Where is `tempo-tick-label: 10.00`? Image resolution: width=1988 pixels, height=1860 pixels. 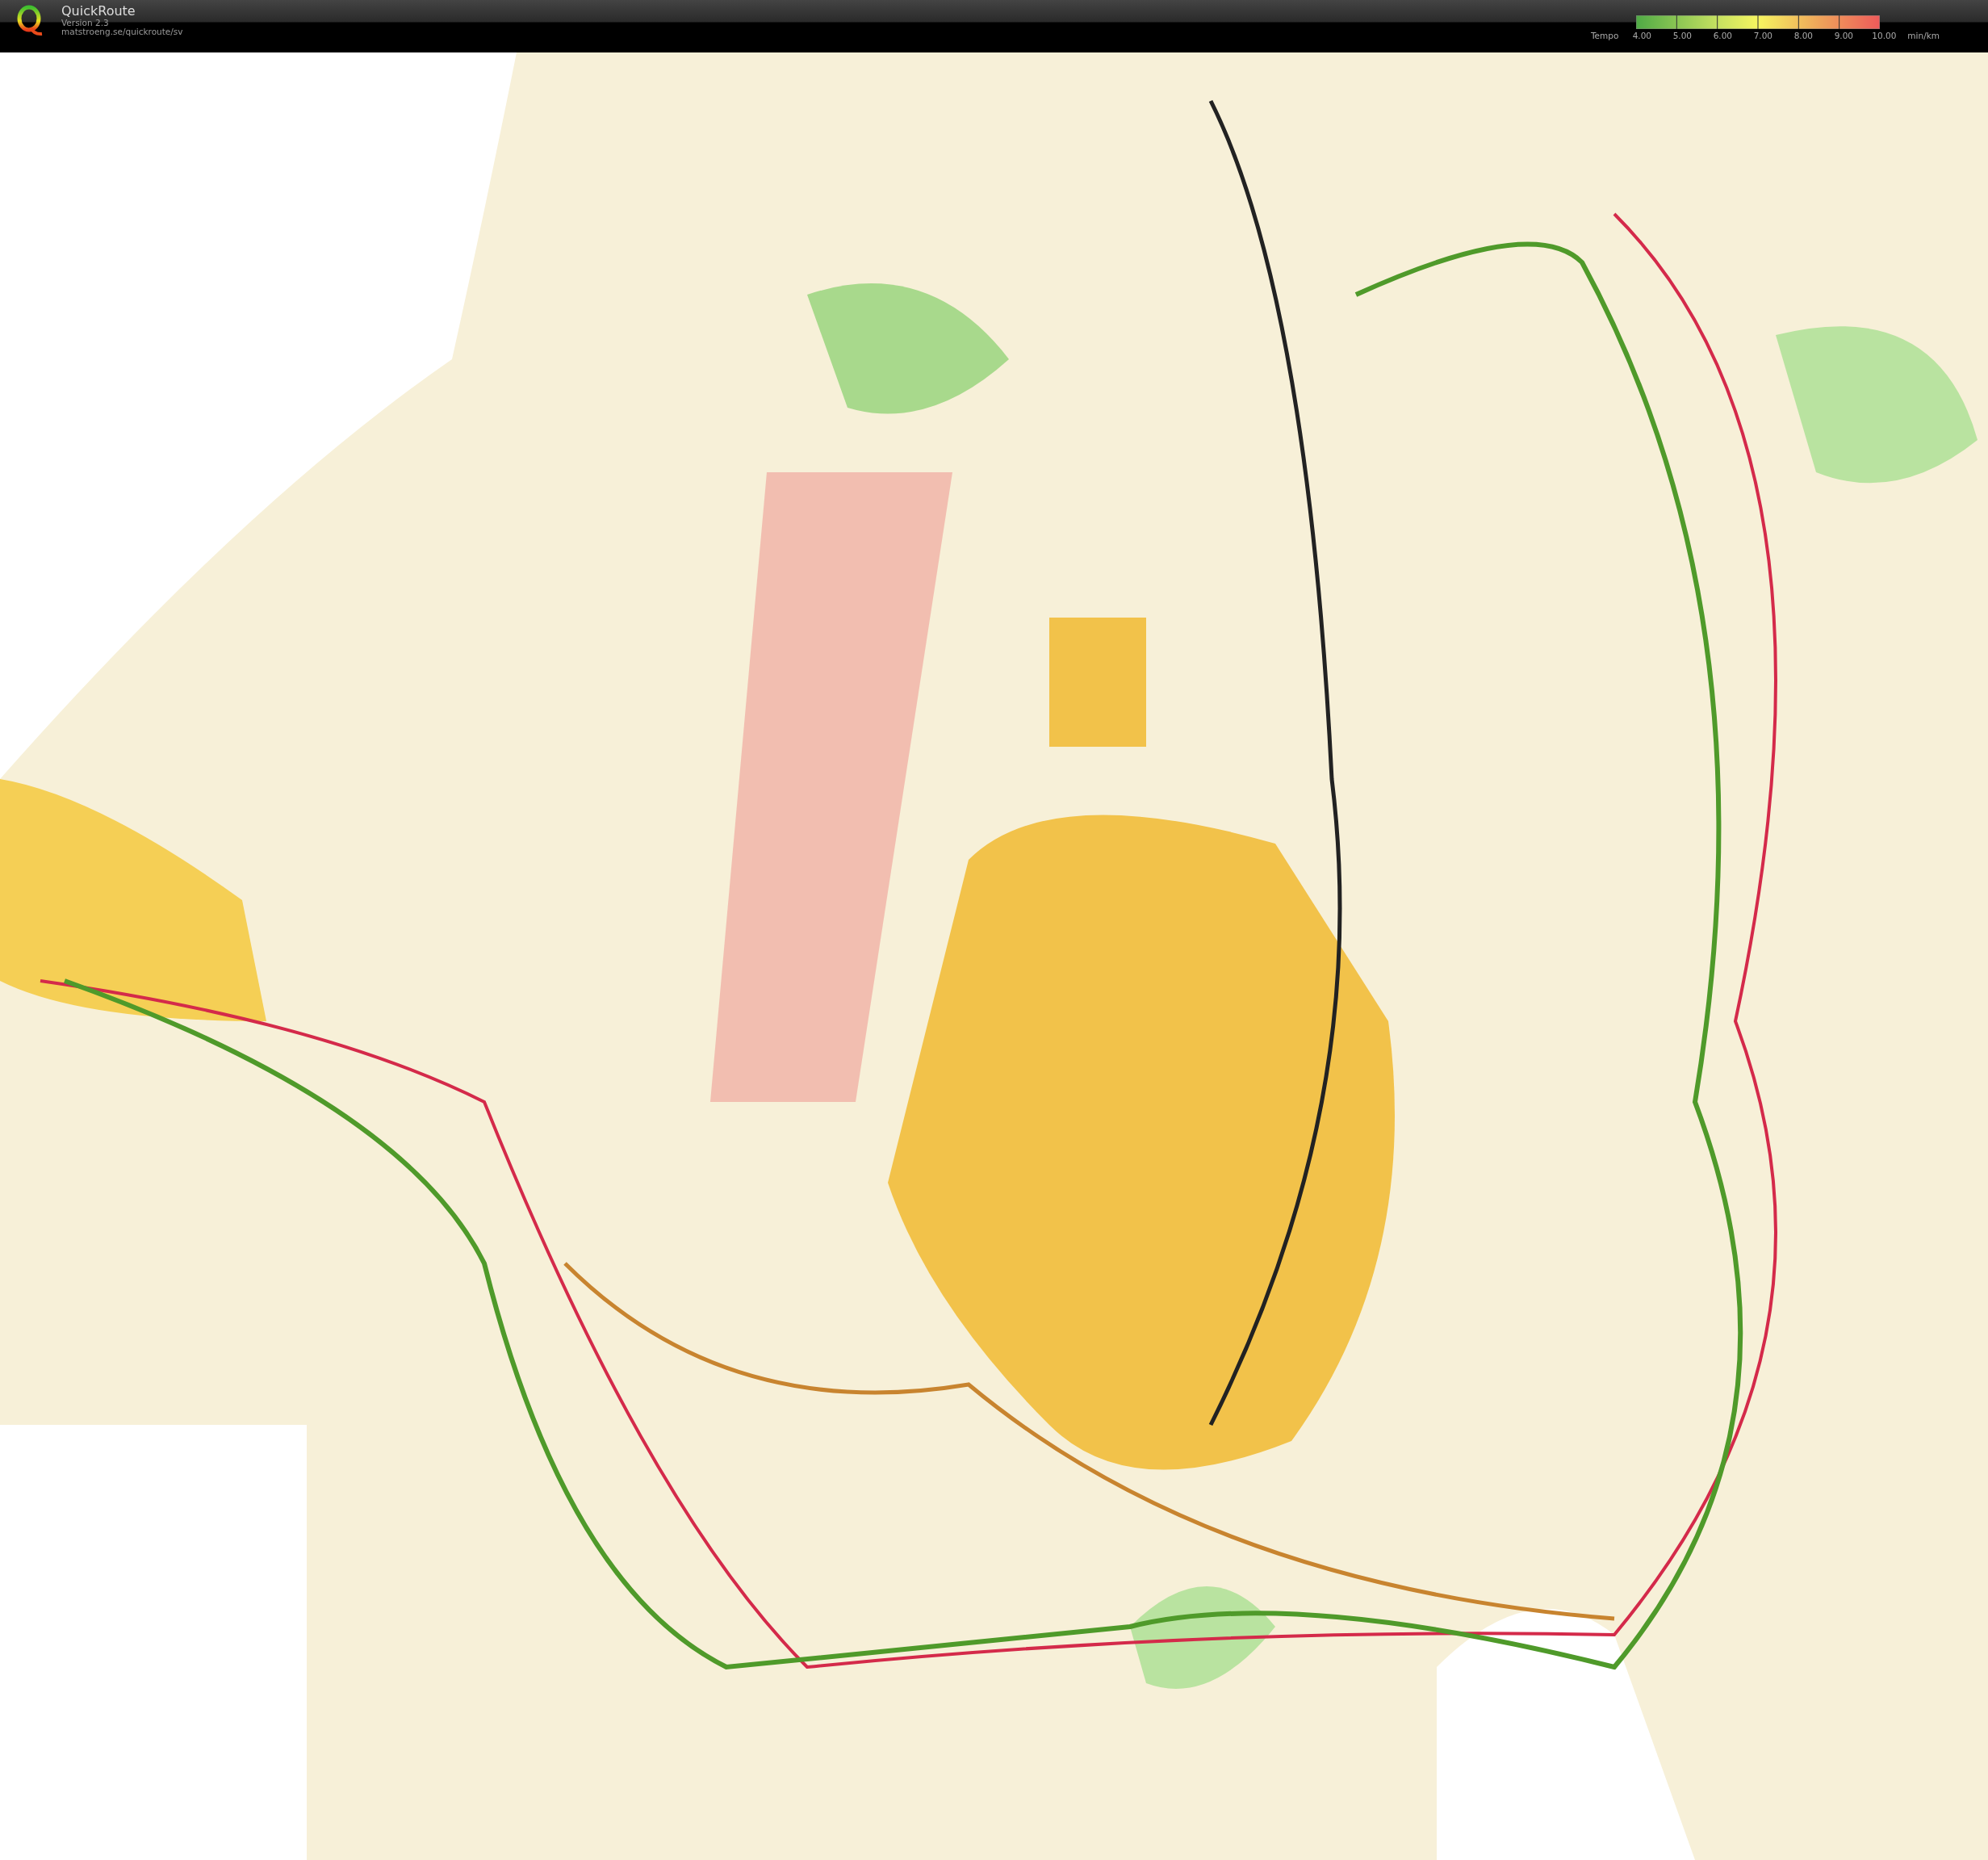
tempo-tick-label: 10.00 is located at coordinates (1885, 35).